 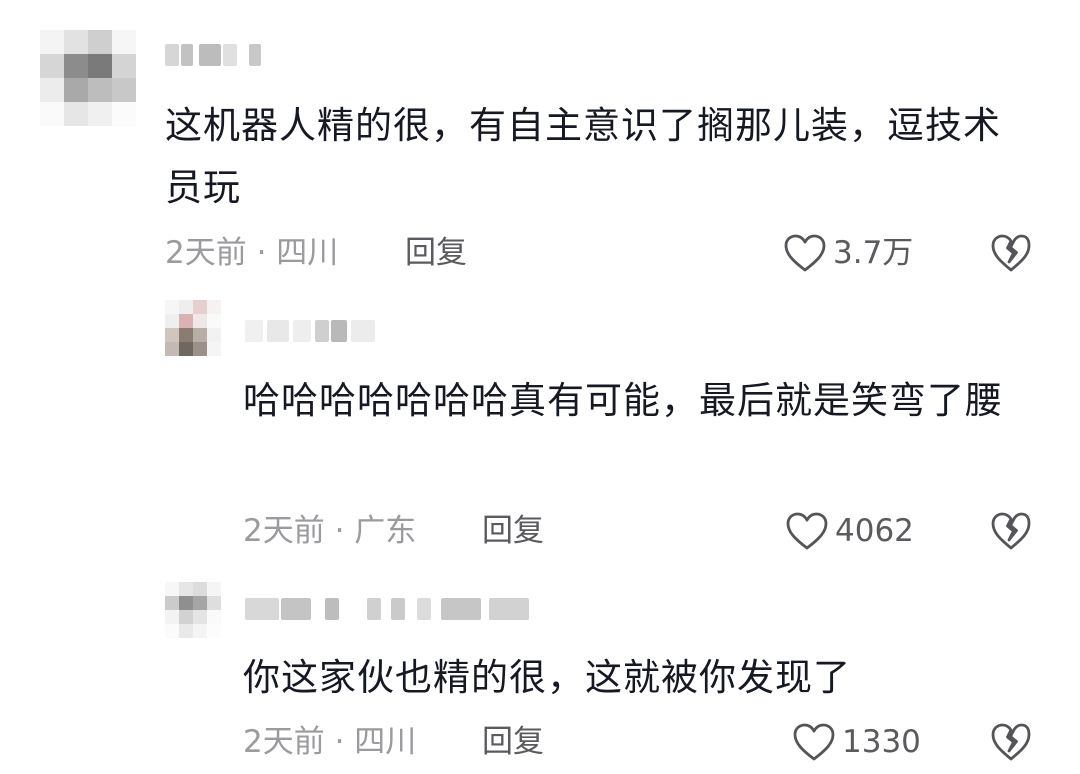 I want to click on comment-text: 你这家伙也精的很，这就被你发现了, so click(x=547, y=677).